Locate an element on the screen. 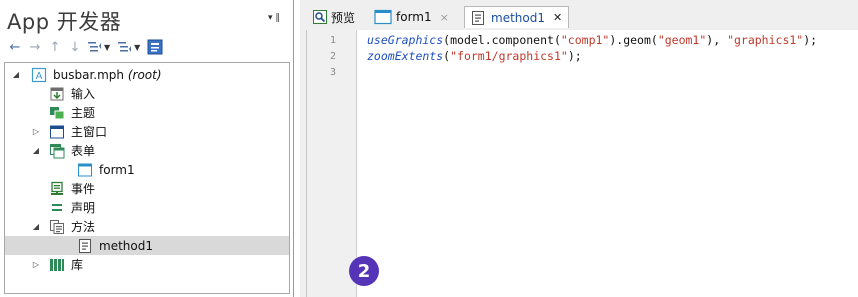  tab-method1: method1 ✕ is located at coordinates (517, 17).